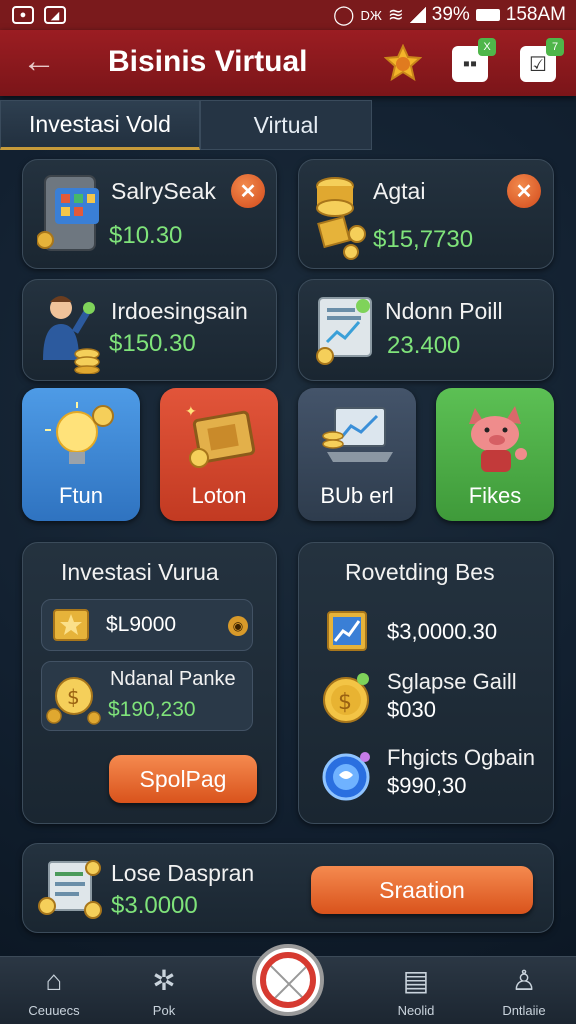  What do you see at coordinates (23, 15) in the screenshot?
I see `notification-icon: ●` at bounding box center [23, 15].